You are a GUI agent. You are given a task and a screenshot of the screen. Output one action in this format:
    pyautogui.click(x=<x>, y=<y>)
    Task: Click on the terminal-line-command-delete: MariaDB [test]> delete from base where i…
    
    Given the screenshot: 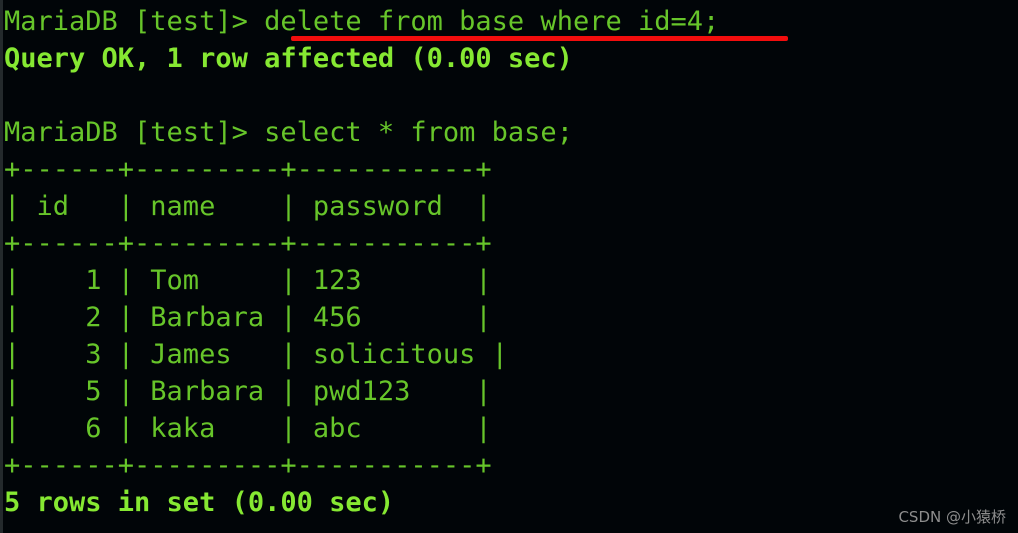 What is the action you would take?
    pyautogui.click(x=511, y=21)
    